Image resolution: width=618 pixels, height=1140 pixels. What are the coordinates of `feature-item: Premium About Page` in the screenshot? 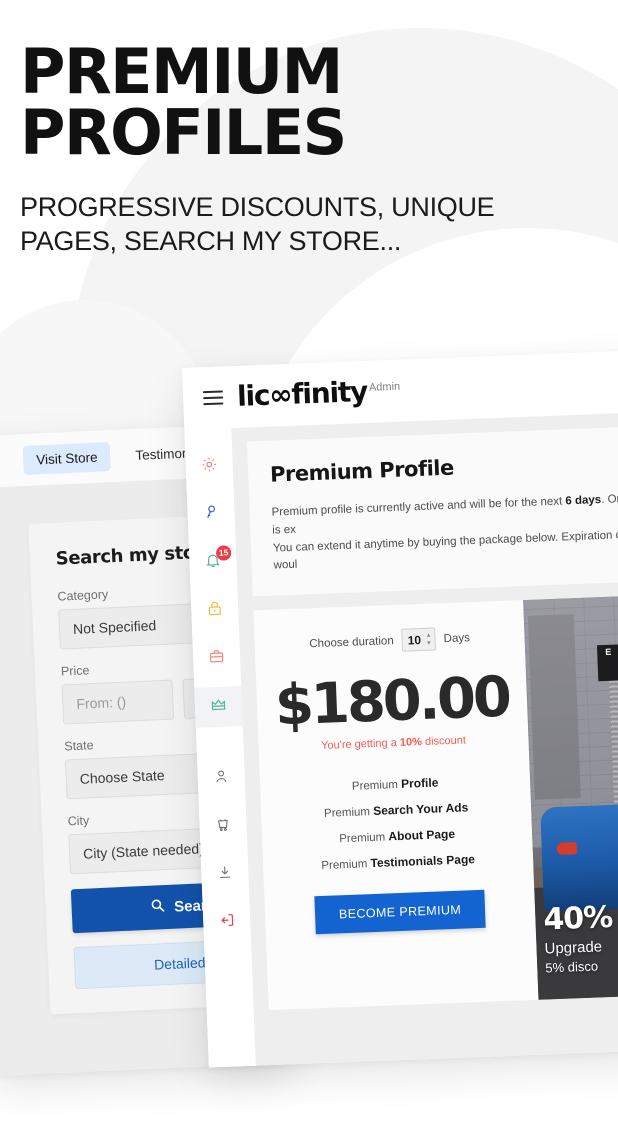 It's located at (397, 837).